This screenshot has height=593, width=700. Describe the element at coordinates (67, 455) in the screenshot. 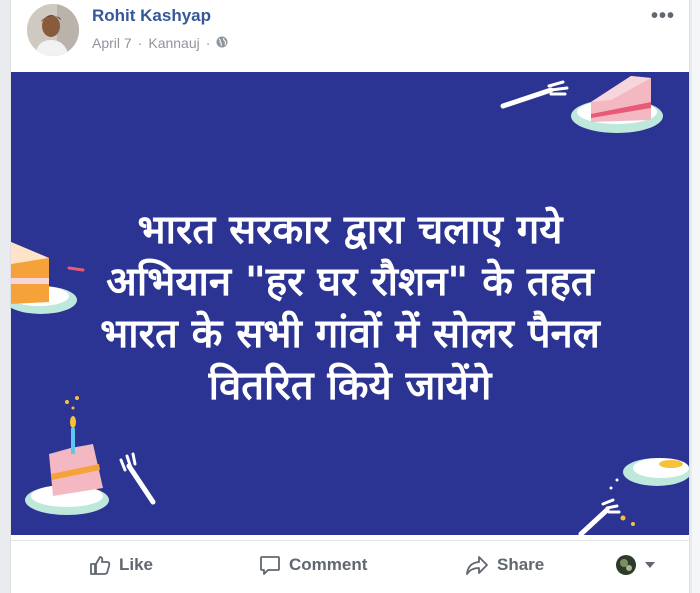

I see `cake-with-candle` at that location.